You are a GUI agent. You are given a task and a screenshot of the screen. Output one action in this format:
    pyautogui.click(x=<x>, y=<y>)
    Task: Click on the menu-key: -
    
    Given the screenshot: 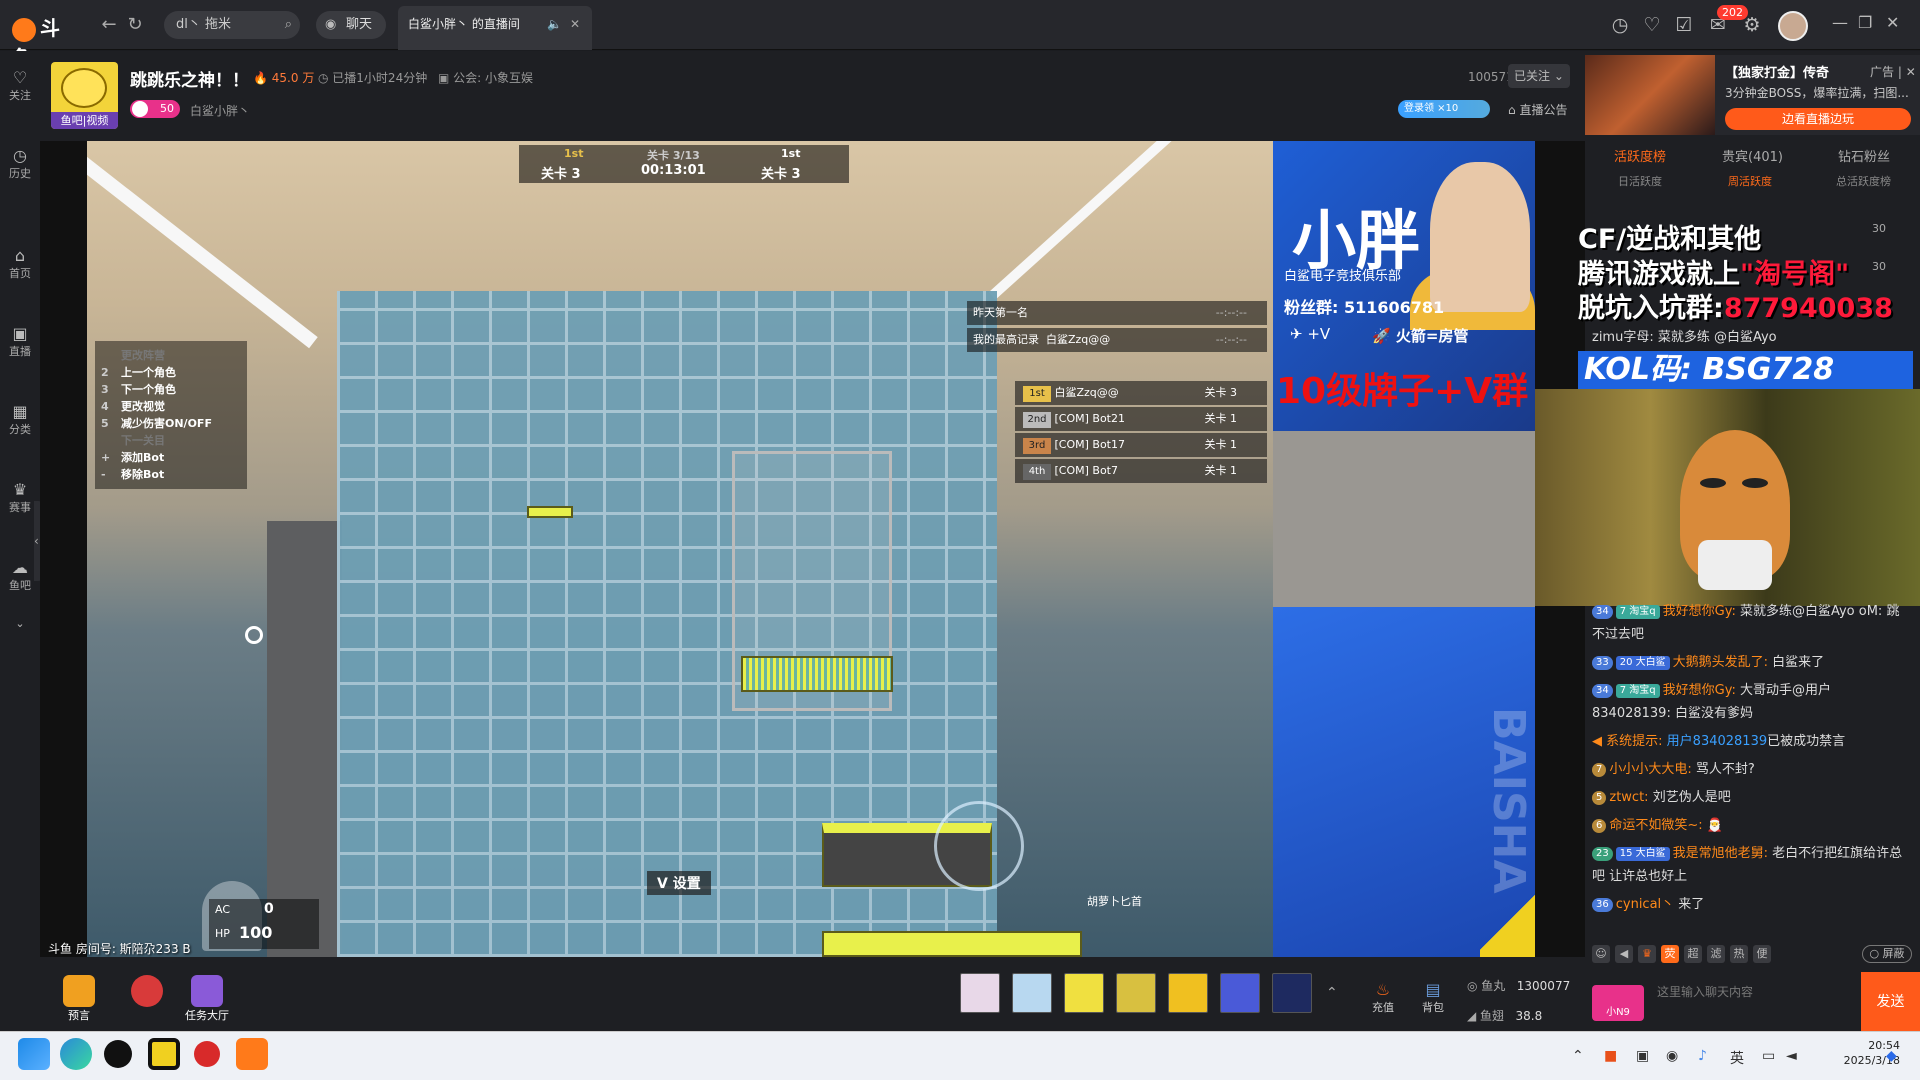 What is the action you would take?
    pyautogui.click(x=103, y=474)
    